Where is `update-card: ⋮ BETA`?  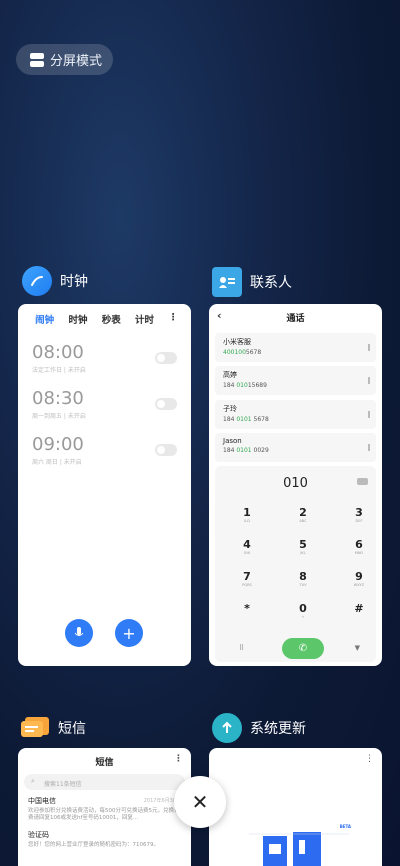
update-card: ⋮ BETA is located at coordinates (295, 807).